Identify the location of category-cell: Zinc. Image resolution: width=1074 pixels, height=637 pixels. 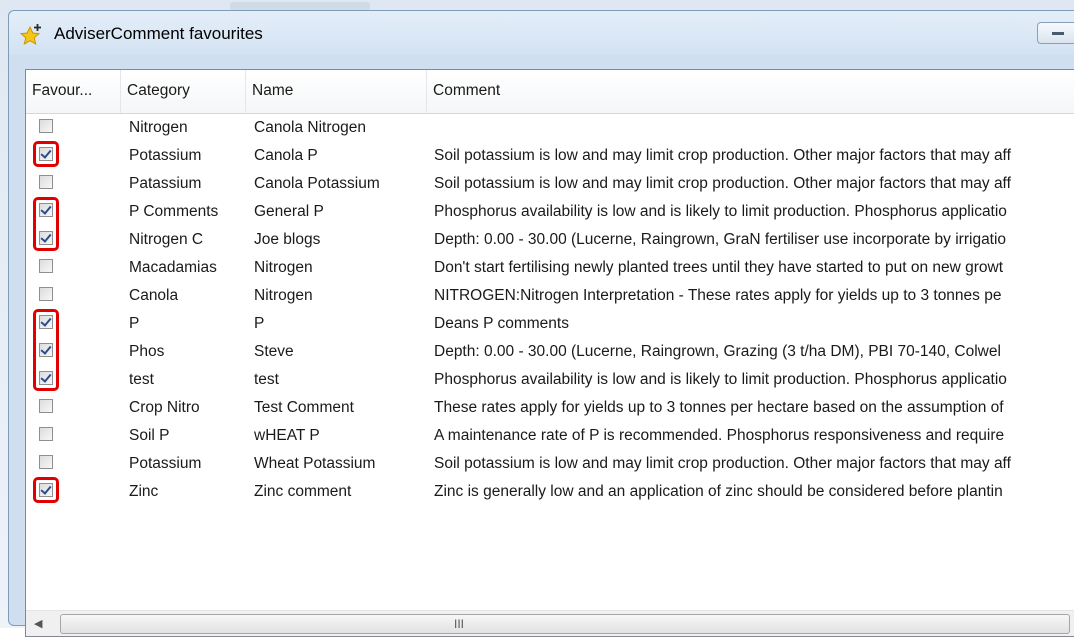
(144, 491).